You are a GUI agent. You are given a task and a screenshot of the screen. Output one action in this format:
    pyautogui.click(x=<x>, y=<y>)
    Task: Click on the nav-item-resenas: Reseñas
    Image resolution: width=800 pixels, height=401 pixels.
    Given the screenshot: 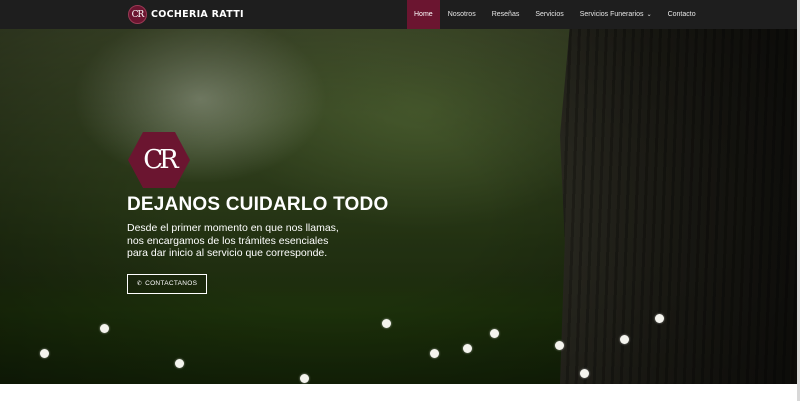 What is the action you would take?
    pyautogui.click(x=506, y=14)
    